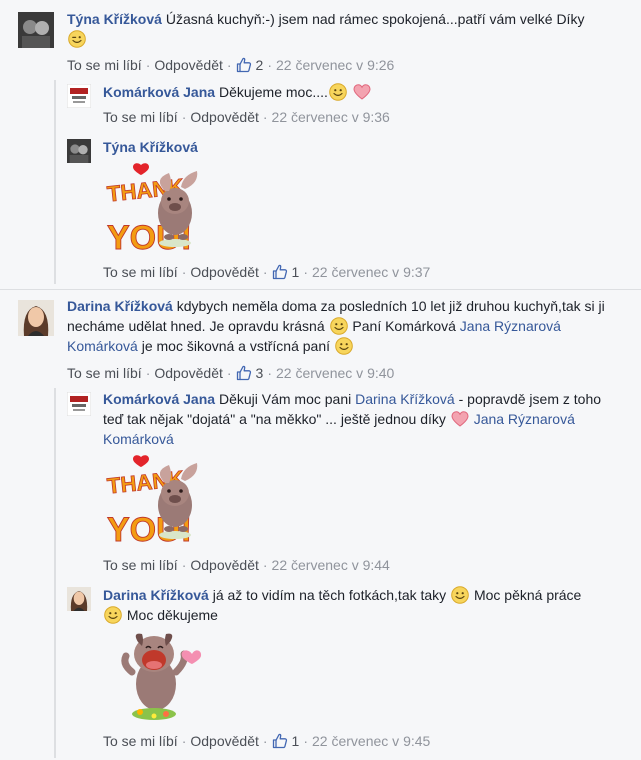  I want to click on reply-text: Děkuji Vám moc pani, so click(285, 399).